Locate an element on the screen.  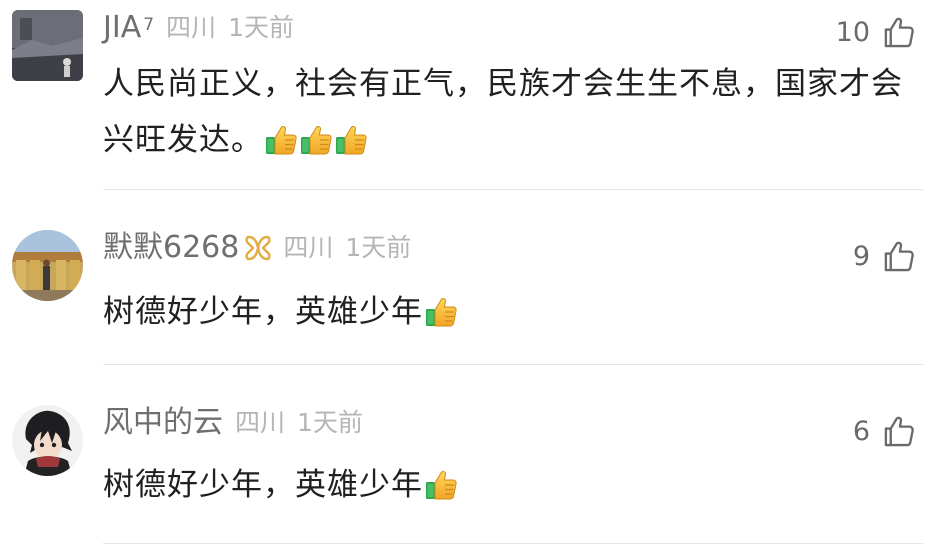
like-button: 10 is located at coordinates (875, 32).